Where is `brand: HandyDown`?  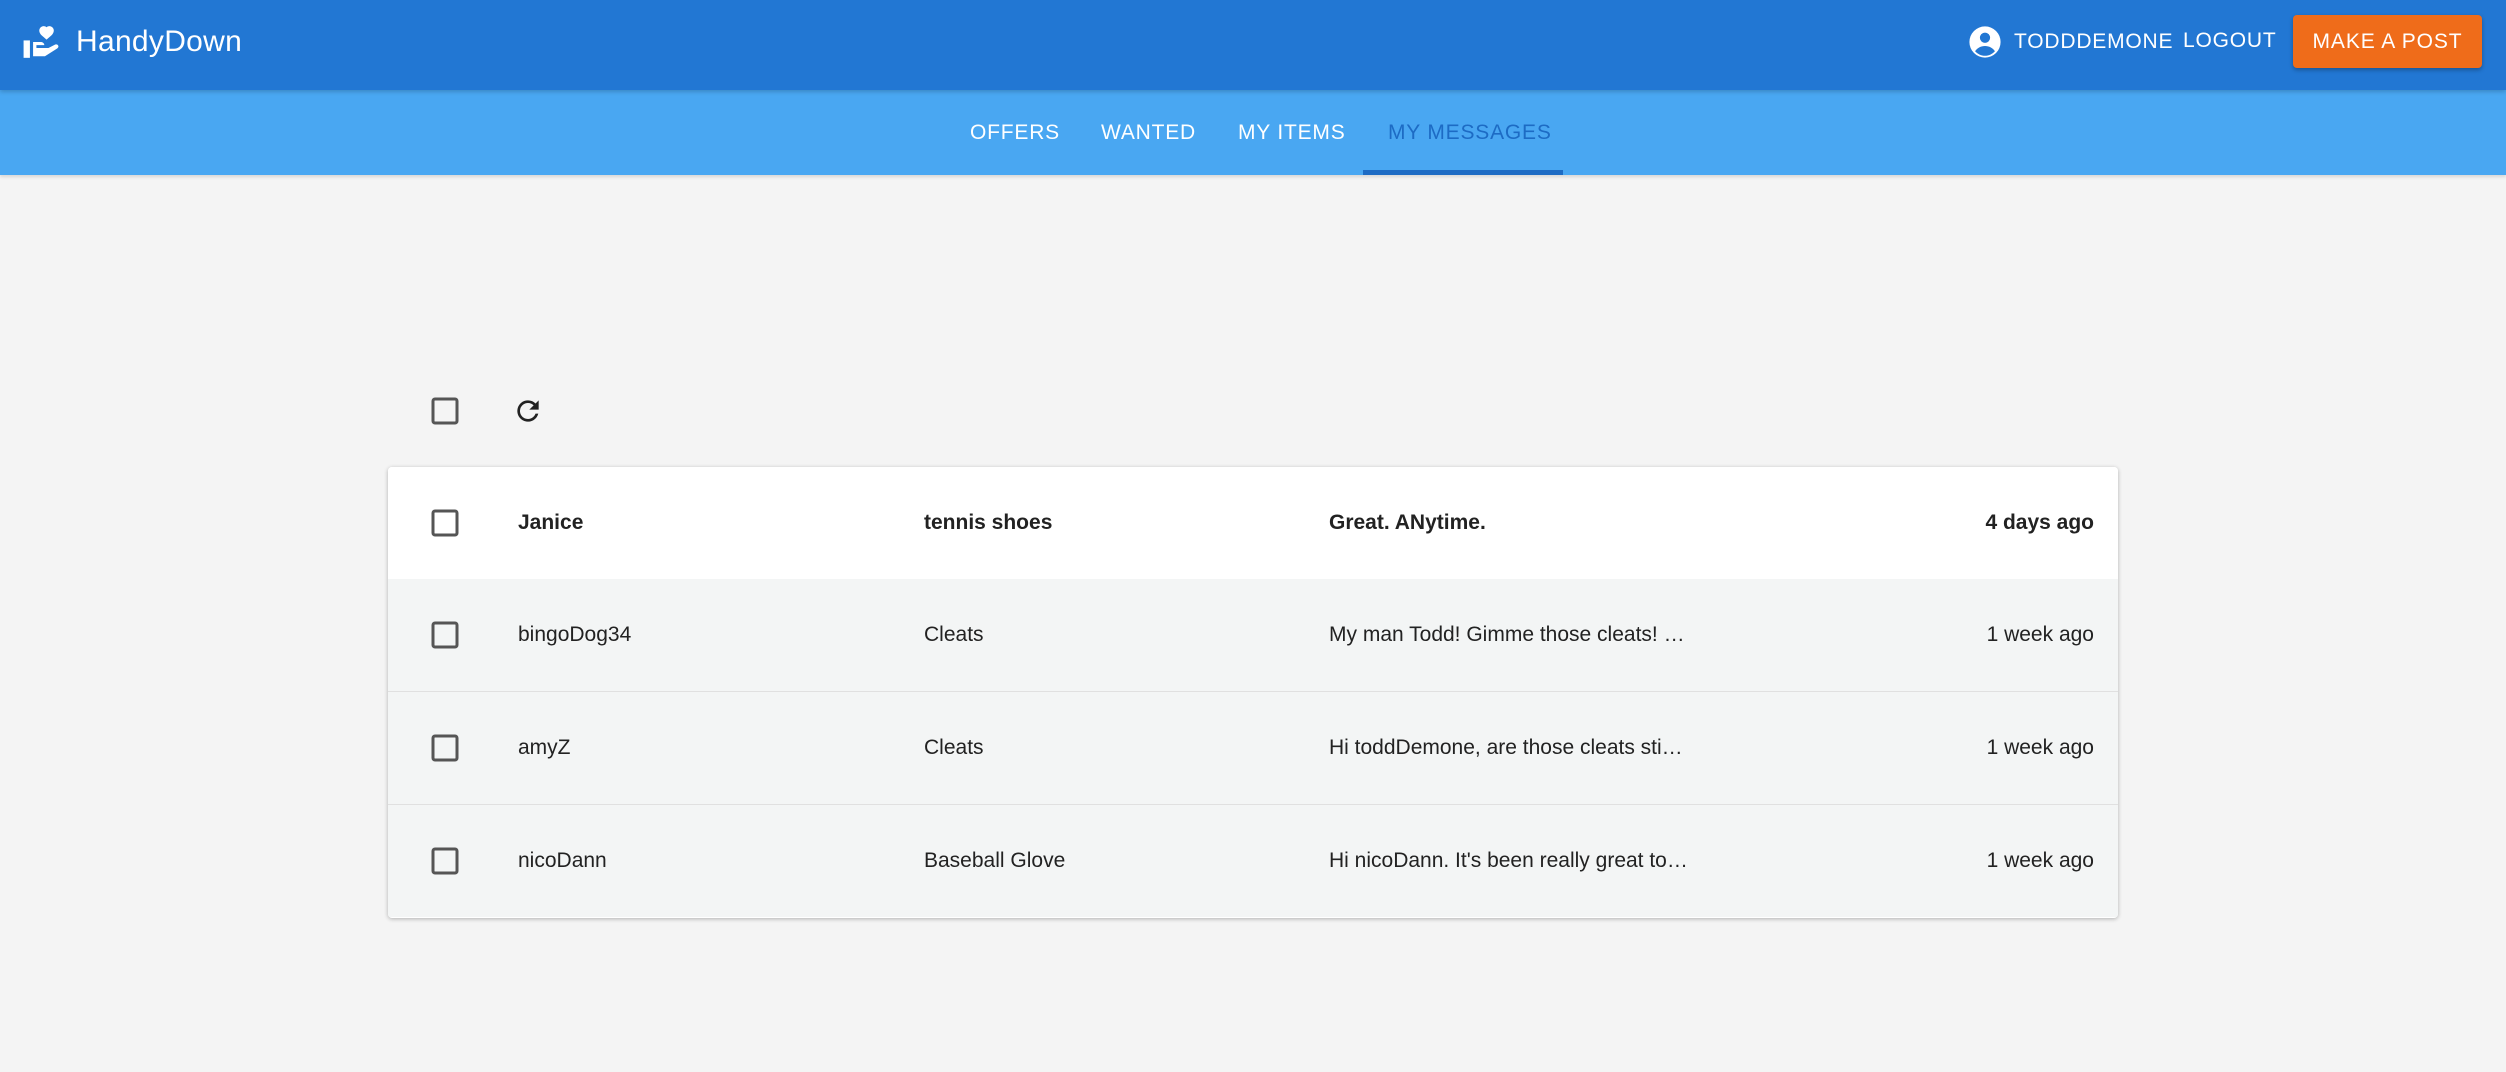
brand: HandyDown is located at coordinates (132, 42).